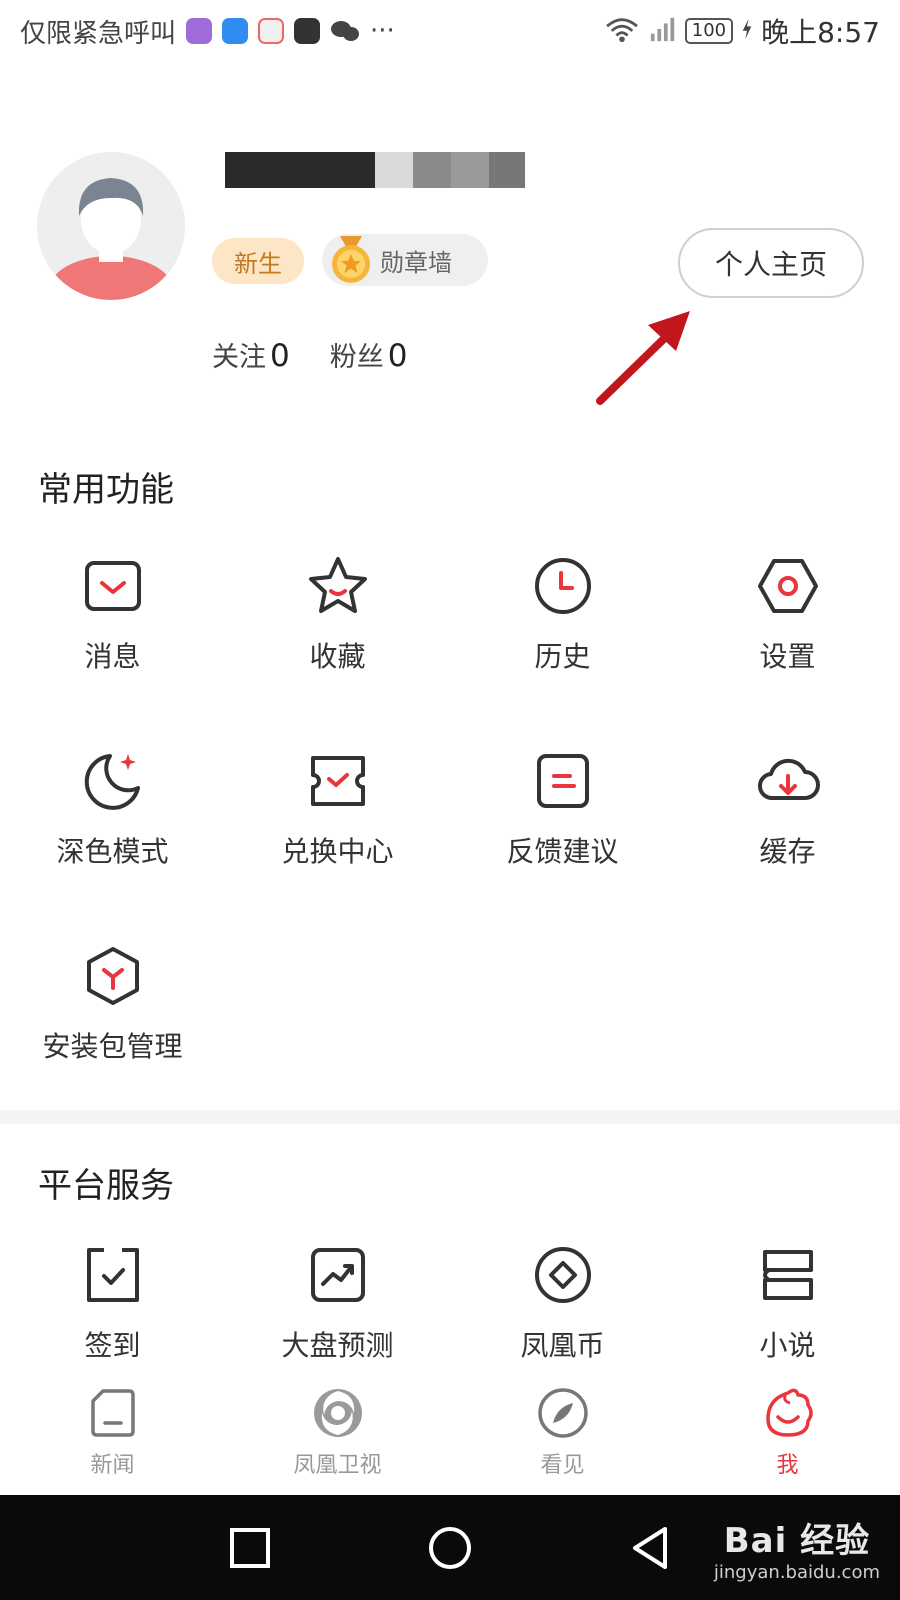  I want to click on menu-item-cache: 缓存, so click(787, 823).